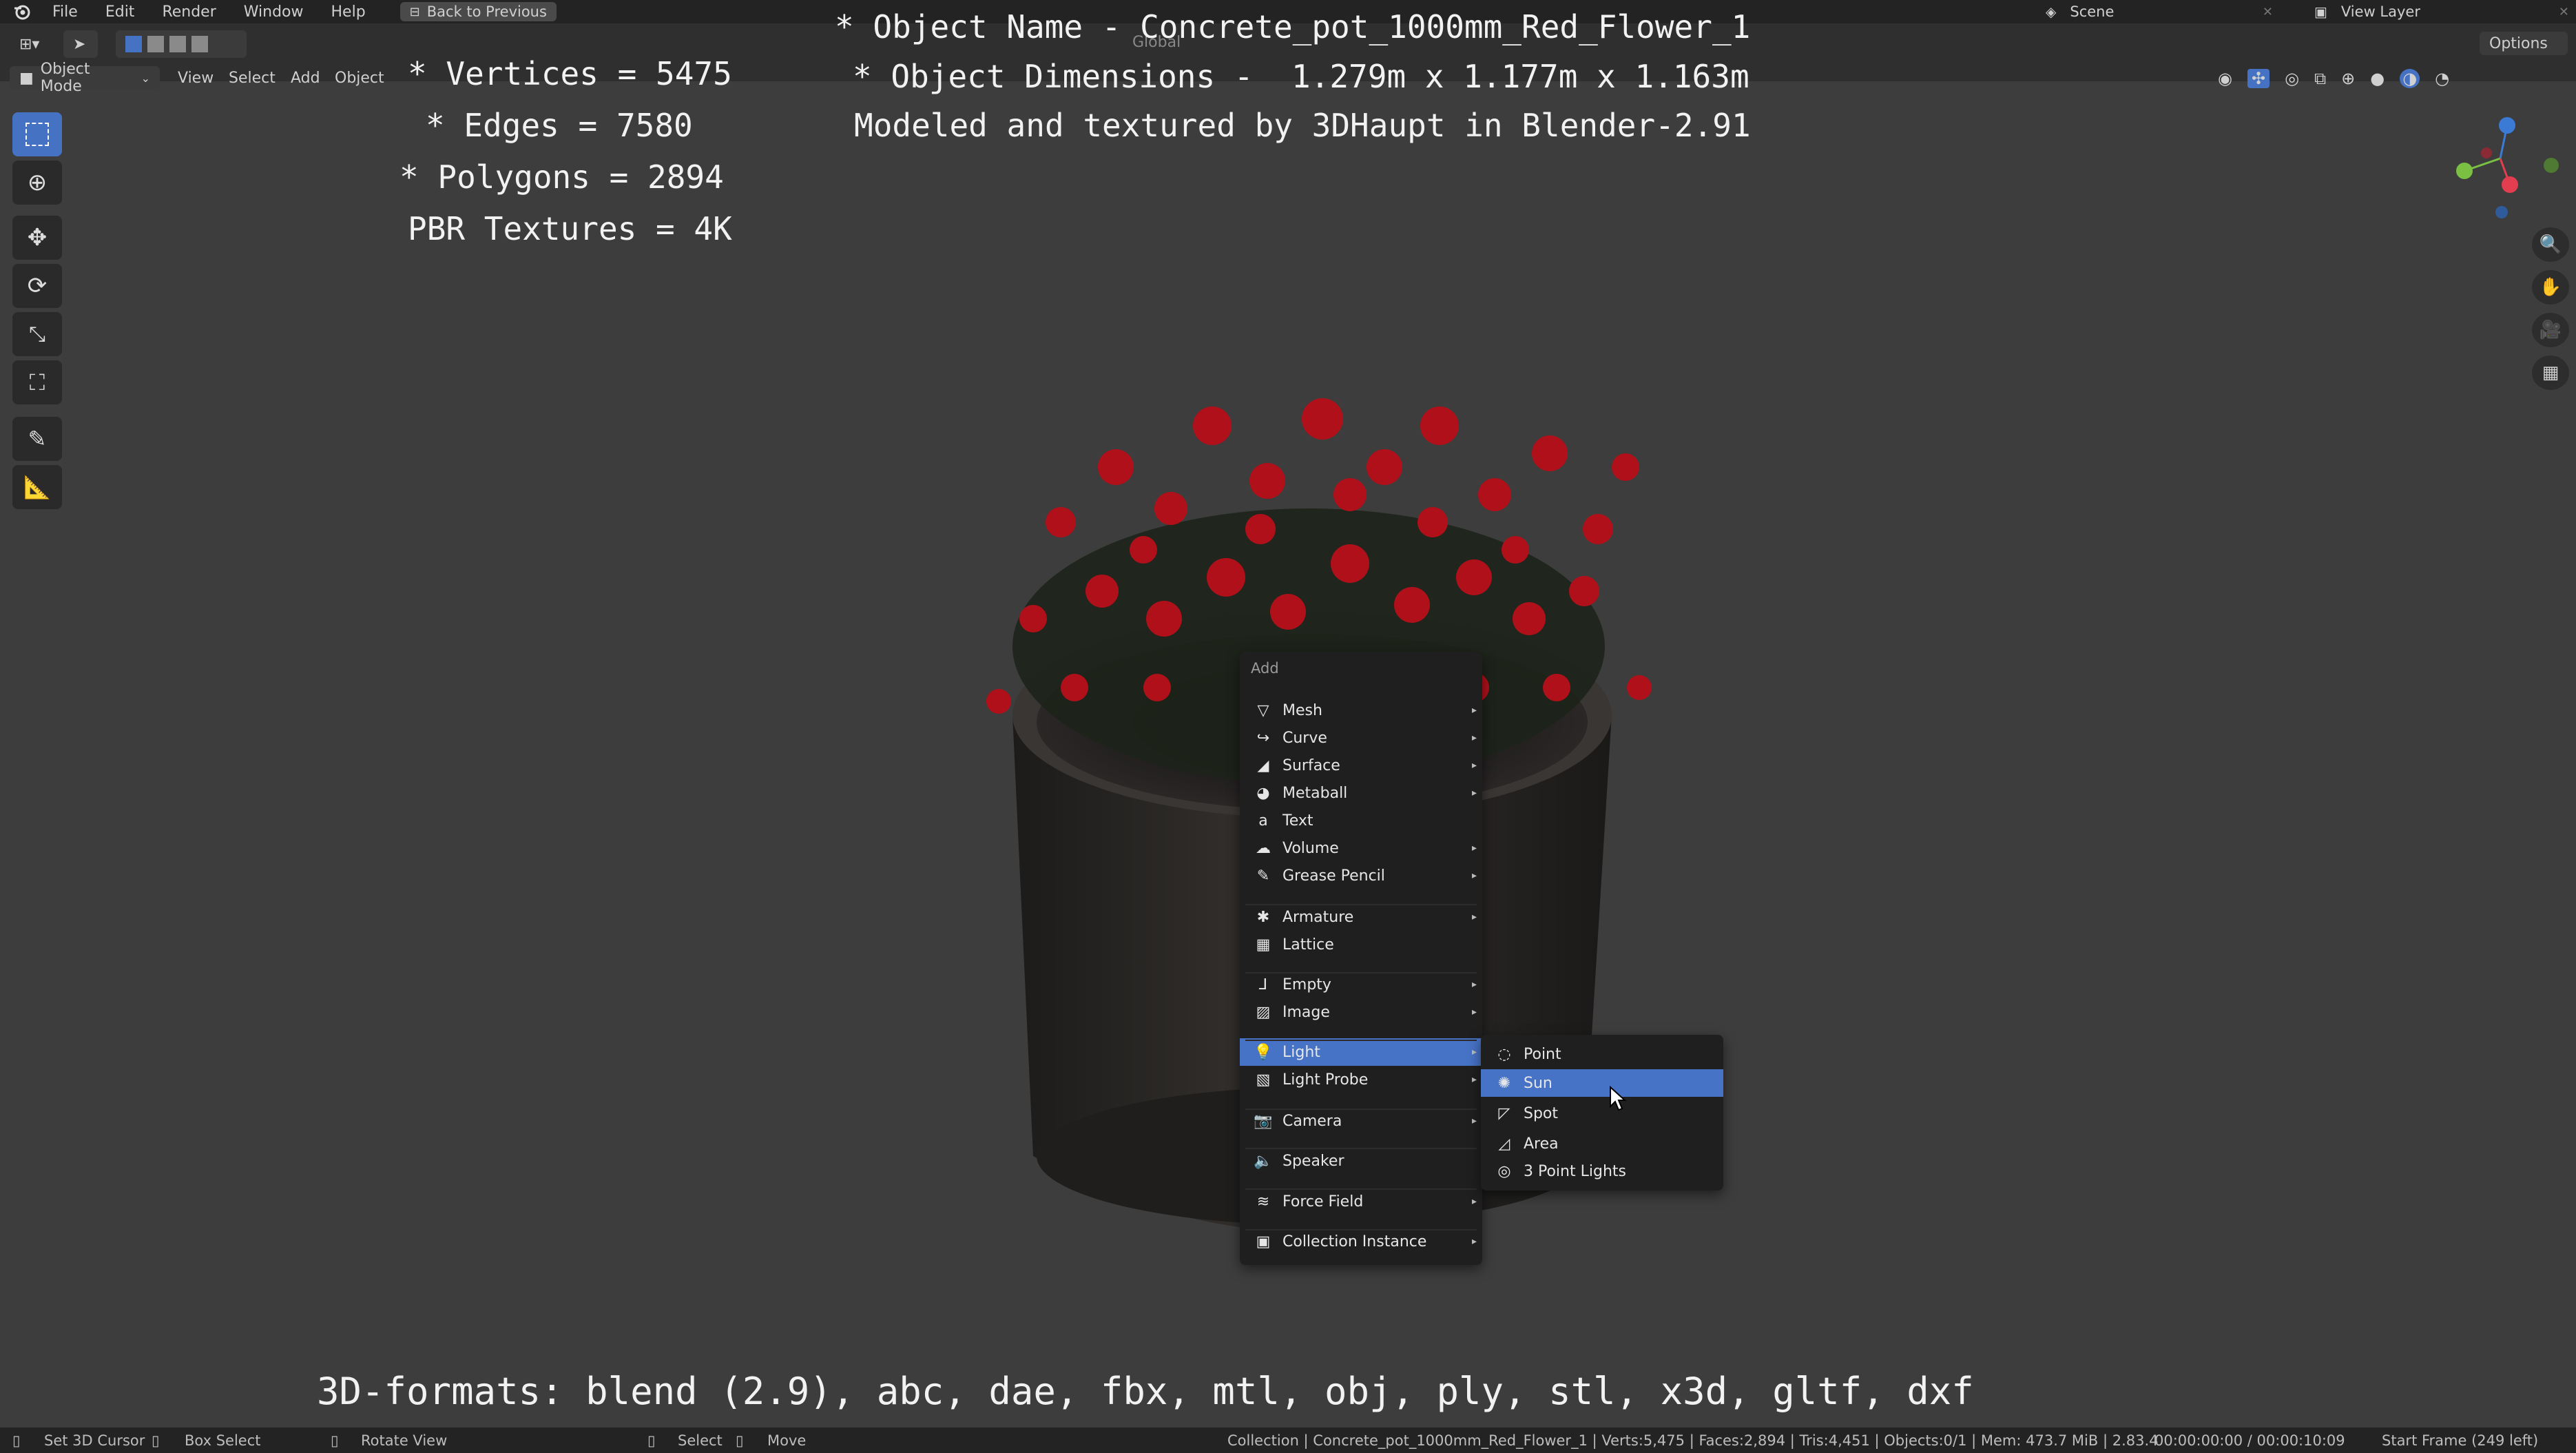  I want to click on metaball-icon: ◕, so click(1263, 793).